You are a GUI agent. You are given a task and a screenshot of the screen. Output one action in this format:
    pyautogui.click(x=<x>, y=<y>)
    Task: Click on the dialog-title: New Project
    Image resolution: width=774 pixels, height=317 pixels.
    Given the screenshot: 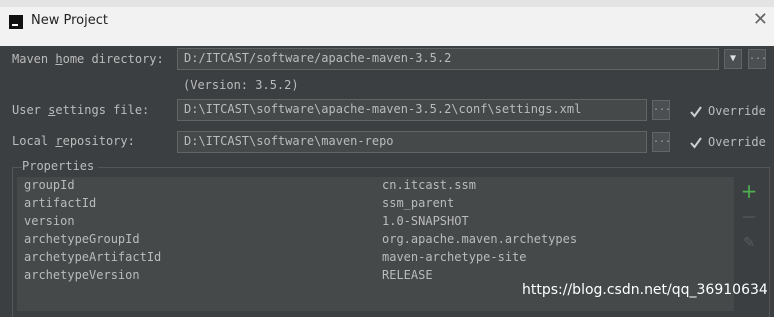 What is the action you would take?
    pyautogui.click(x=69, y=20)
    